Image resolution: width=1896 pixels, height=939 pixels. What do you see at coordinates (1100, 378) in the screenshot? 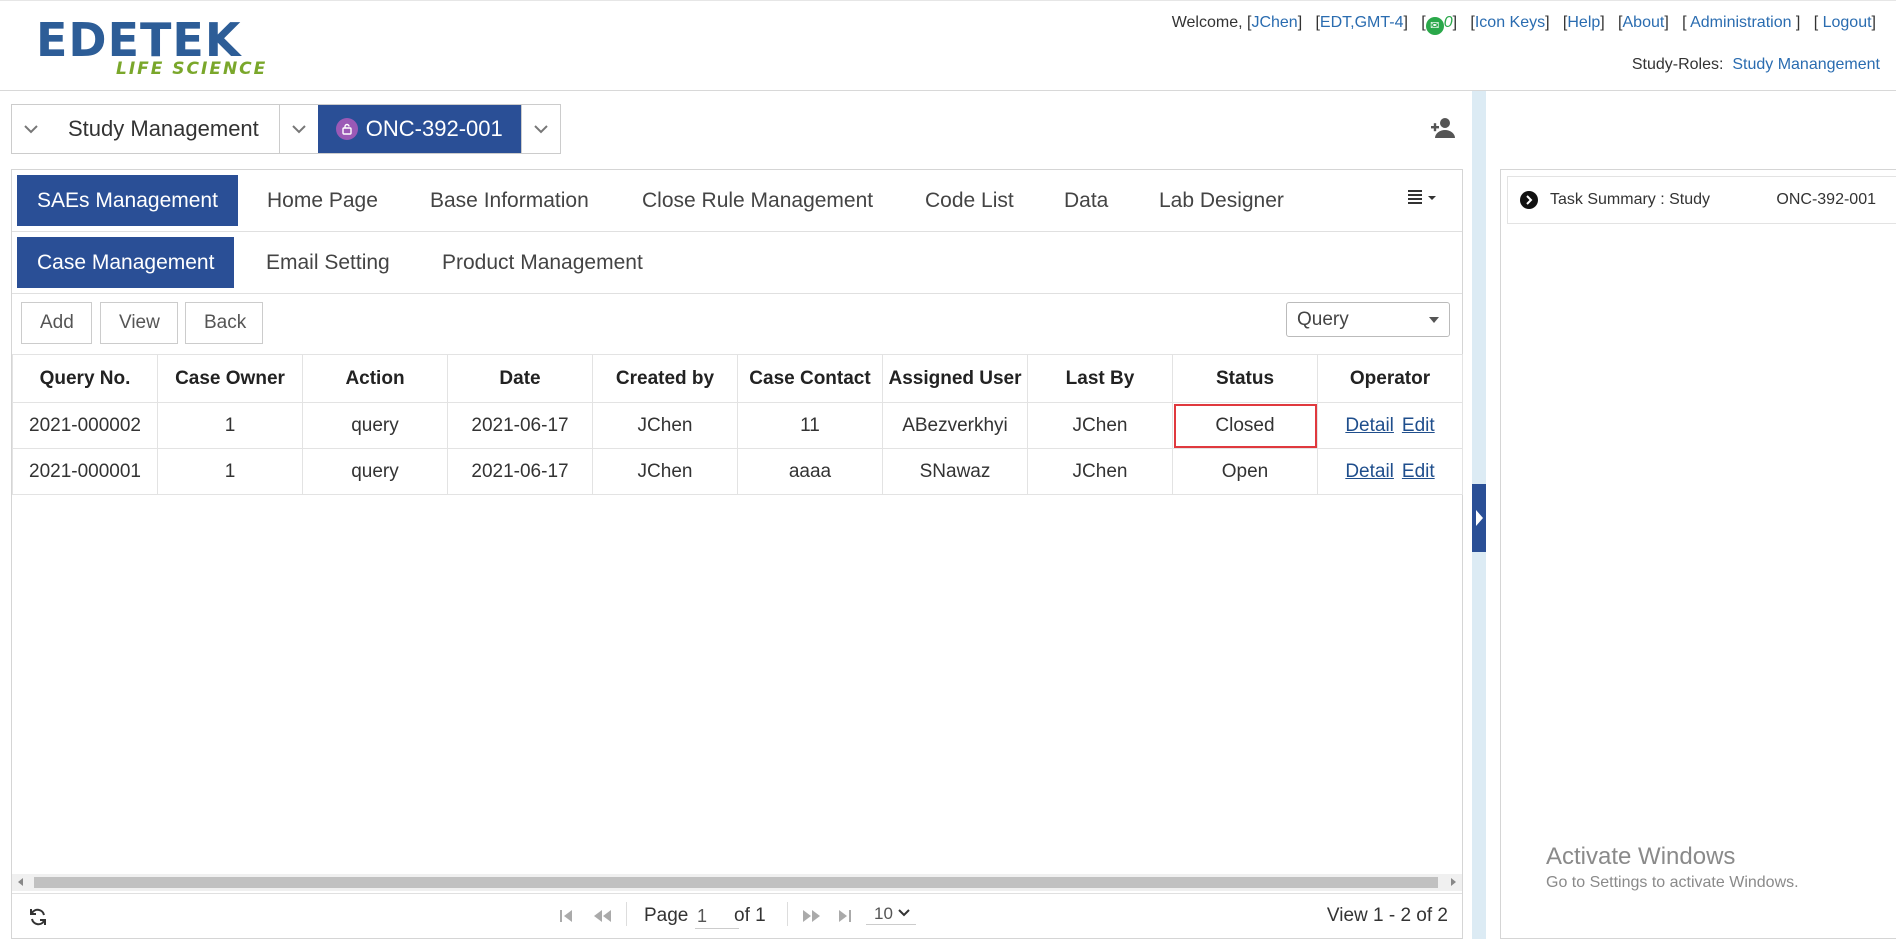
I see `column-header: Last By` at bounding box center [1100, 378].